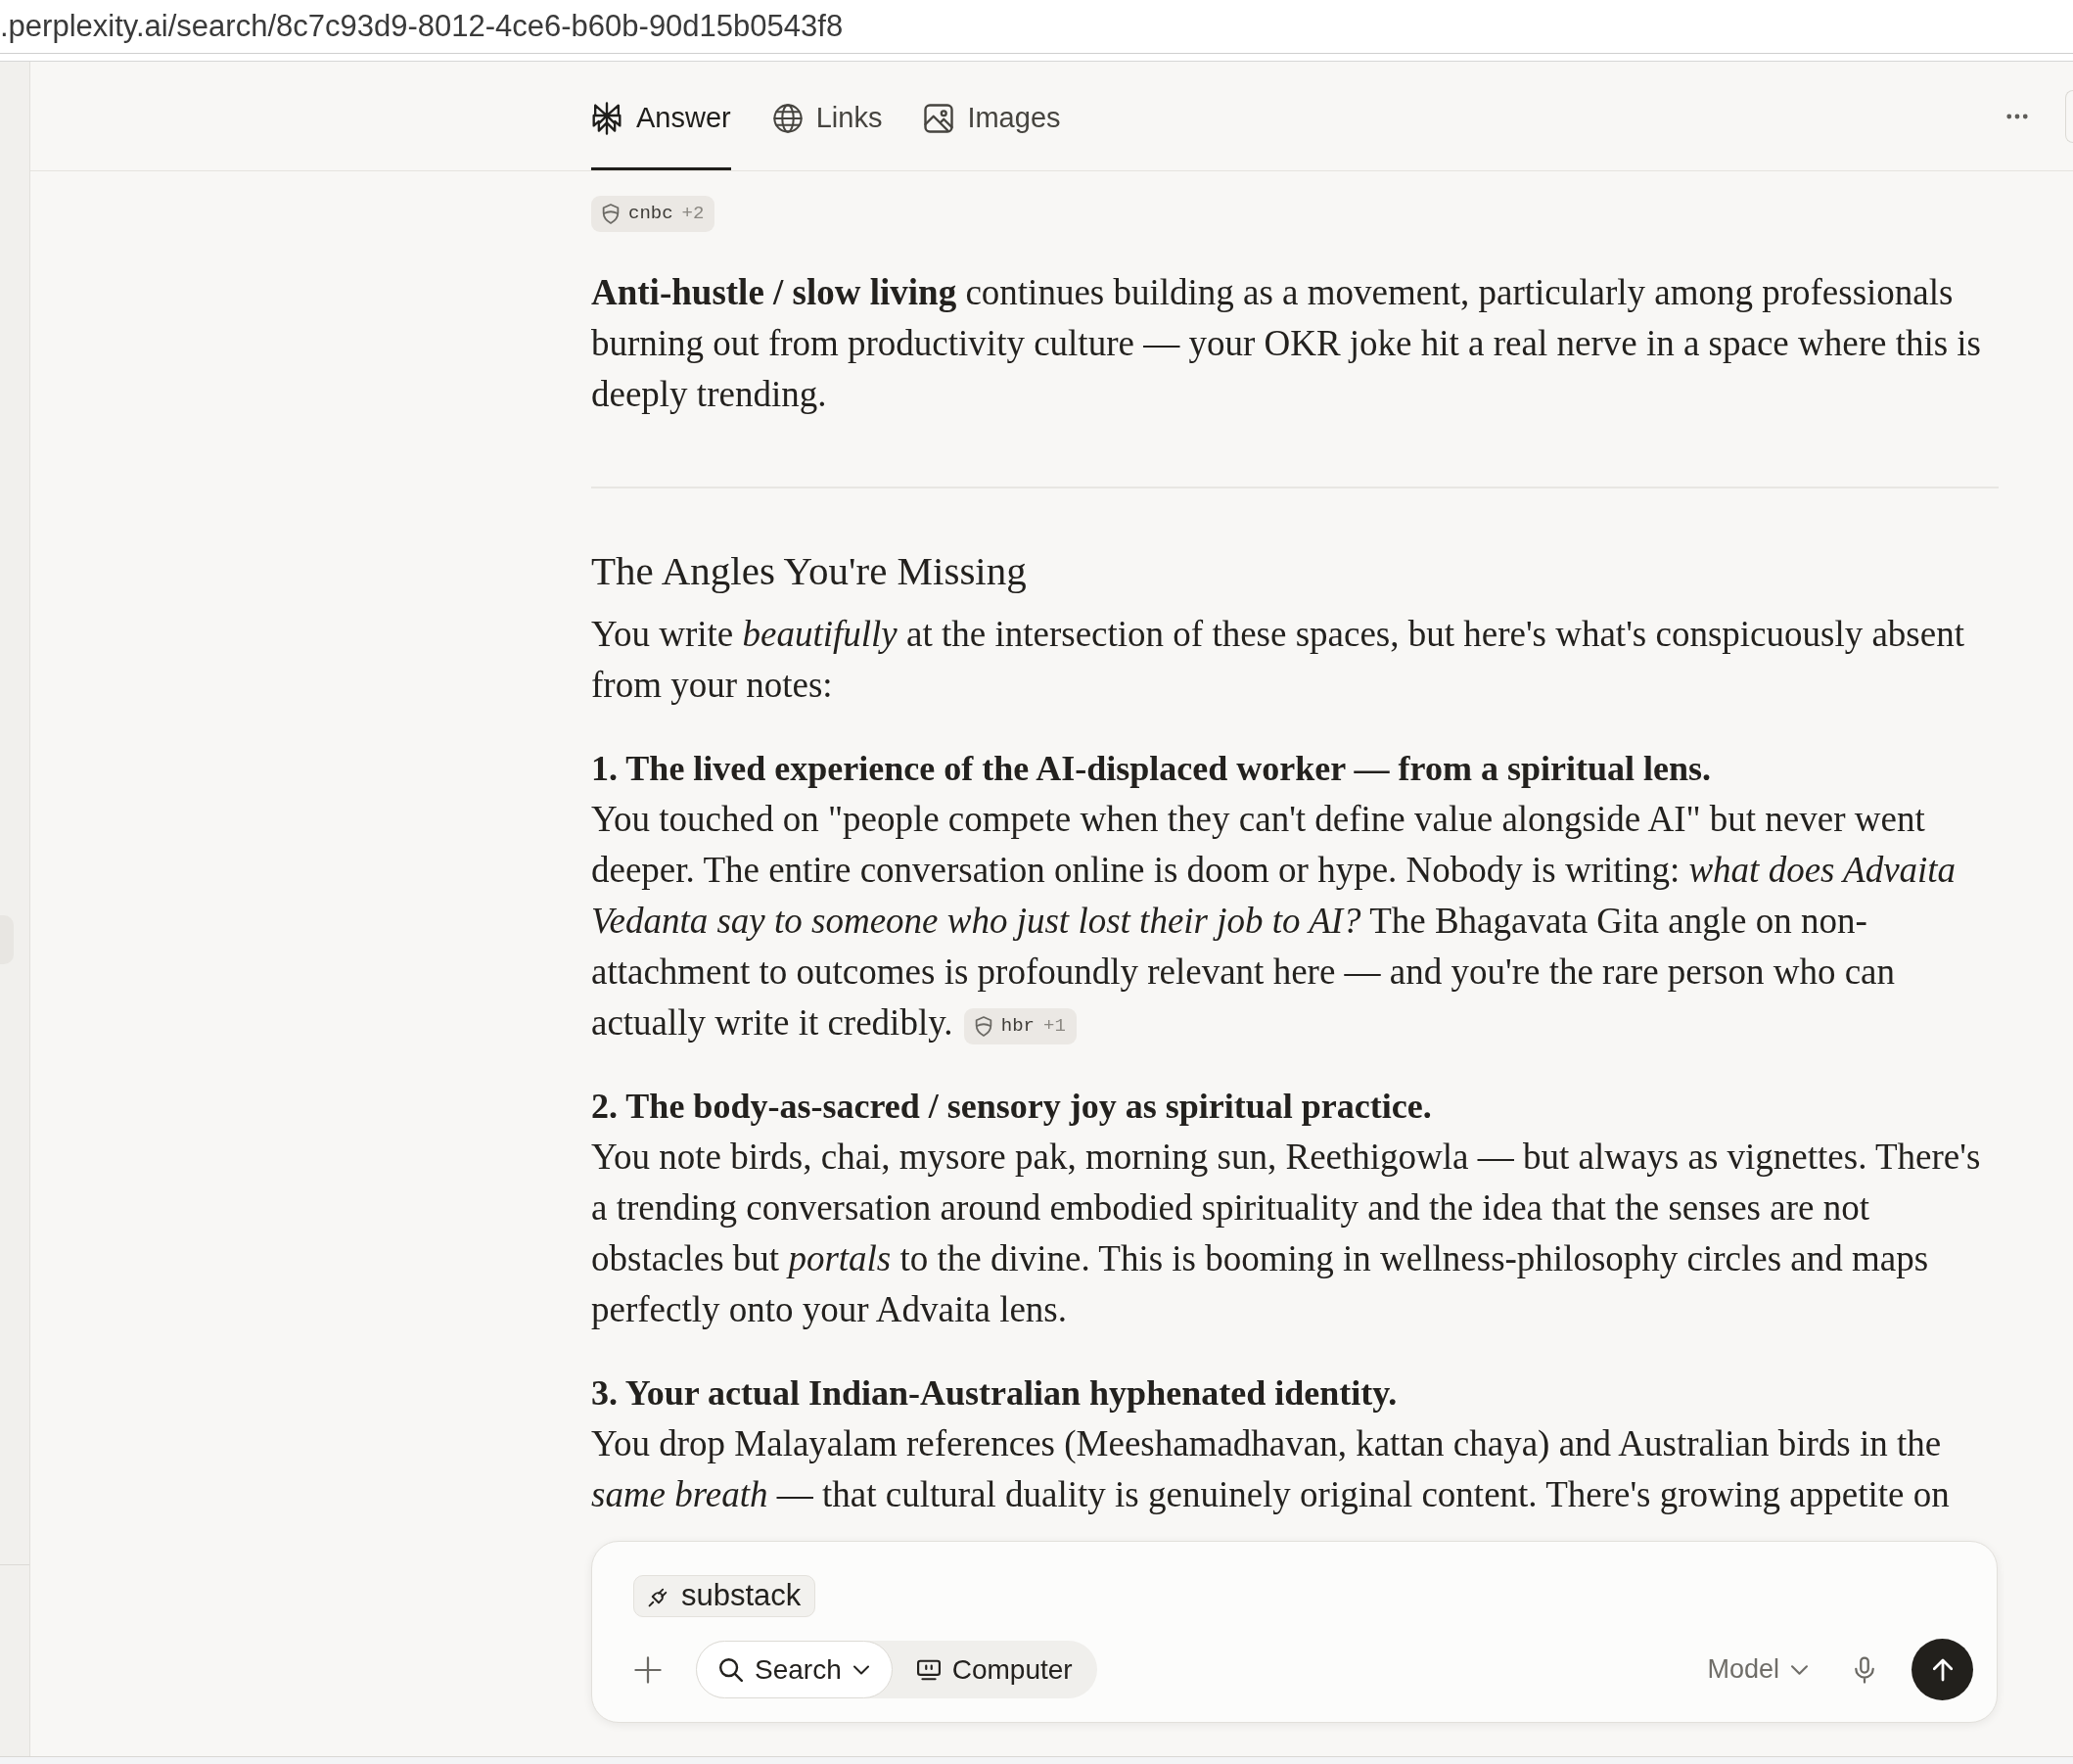  I want to click on microphone-icon, so click(1864, 1669).